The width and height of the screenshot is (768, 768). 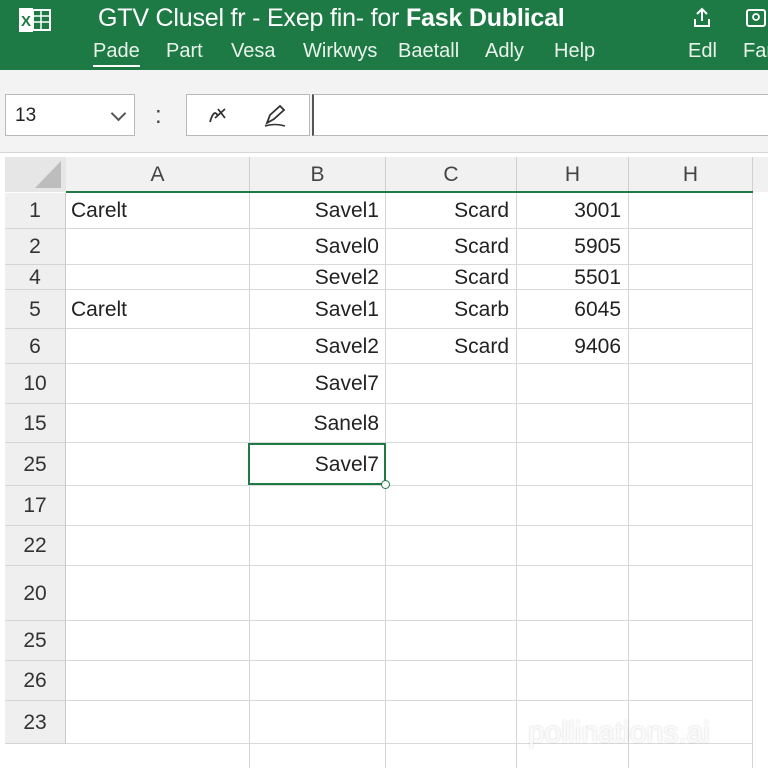 What do you see at coordinates (409, 192) in the screenshot?
I see `header-divider` at bounding box center [409, 192].